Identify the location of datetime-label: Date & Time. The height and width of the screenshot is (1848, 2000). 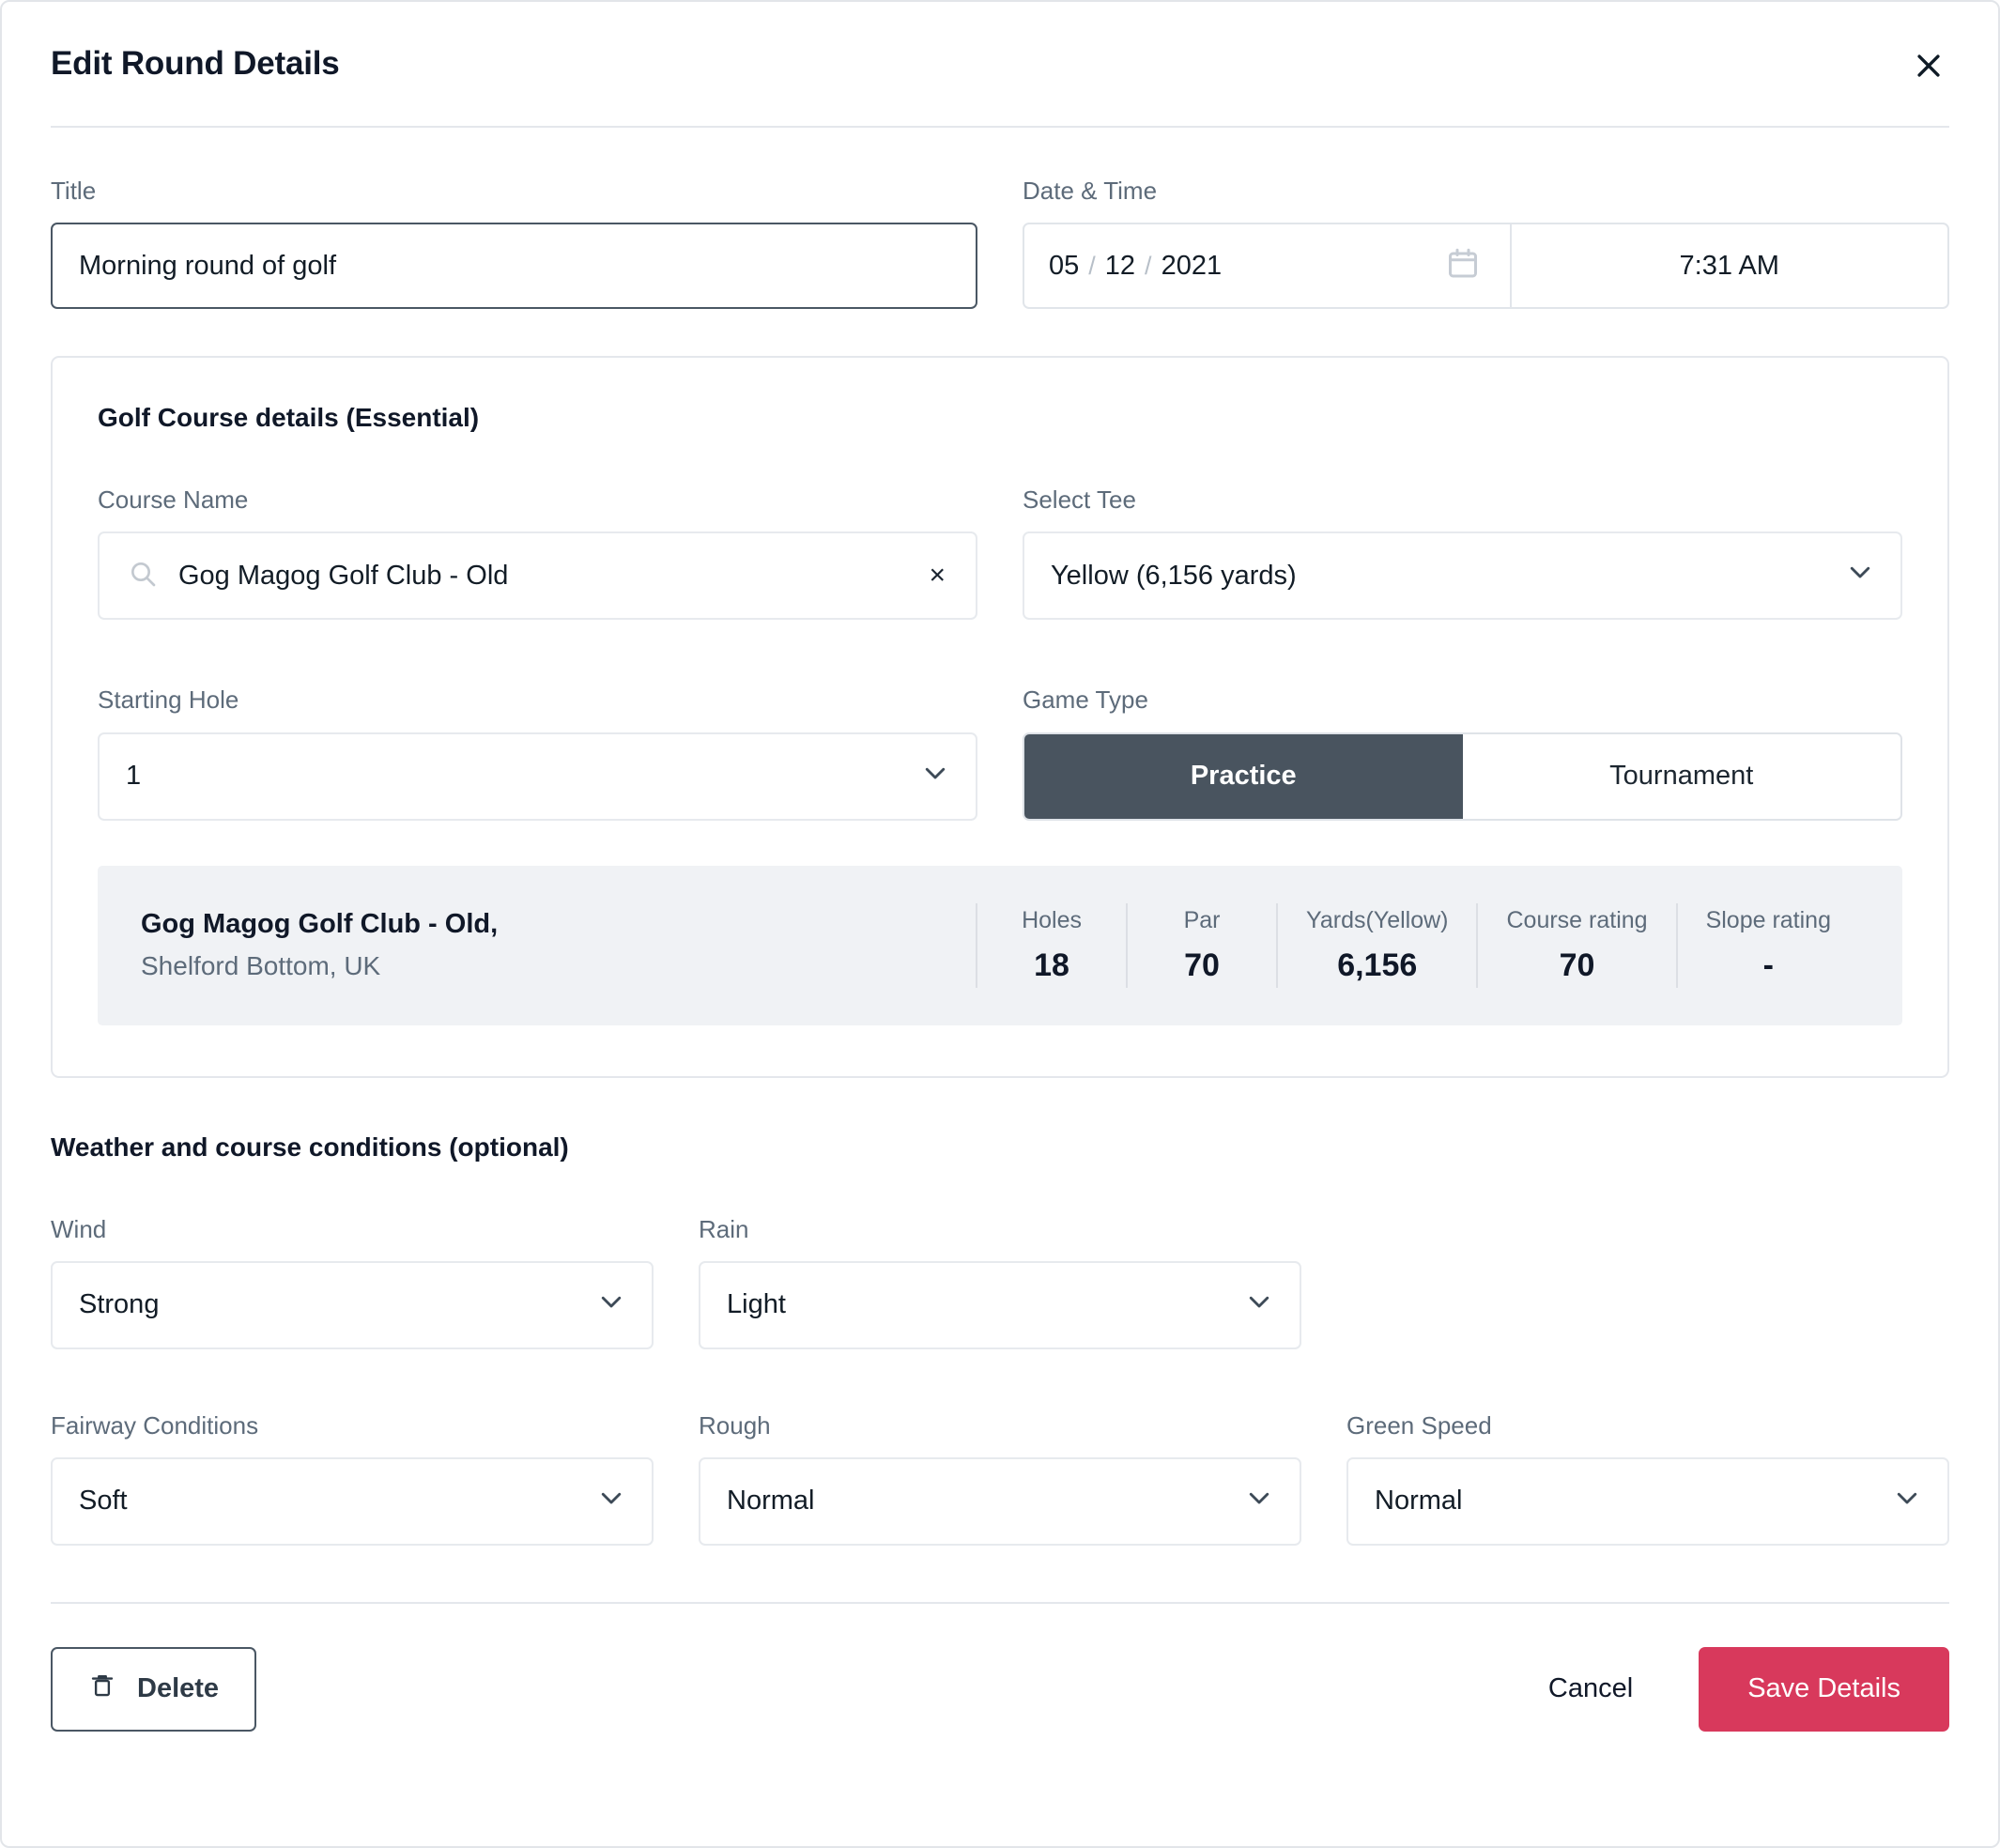
(1090, 191).